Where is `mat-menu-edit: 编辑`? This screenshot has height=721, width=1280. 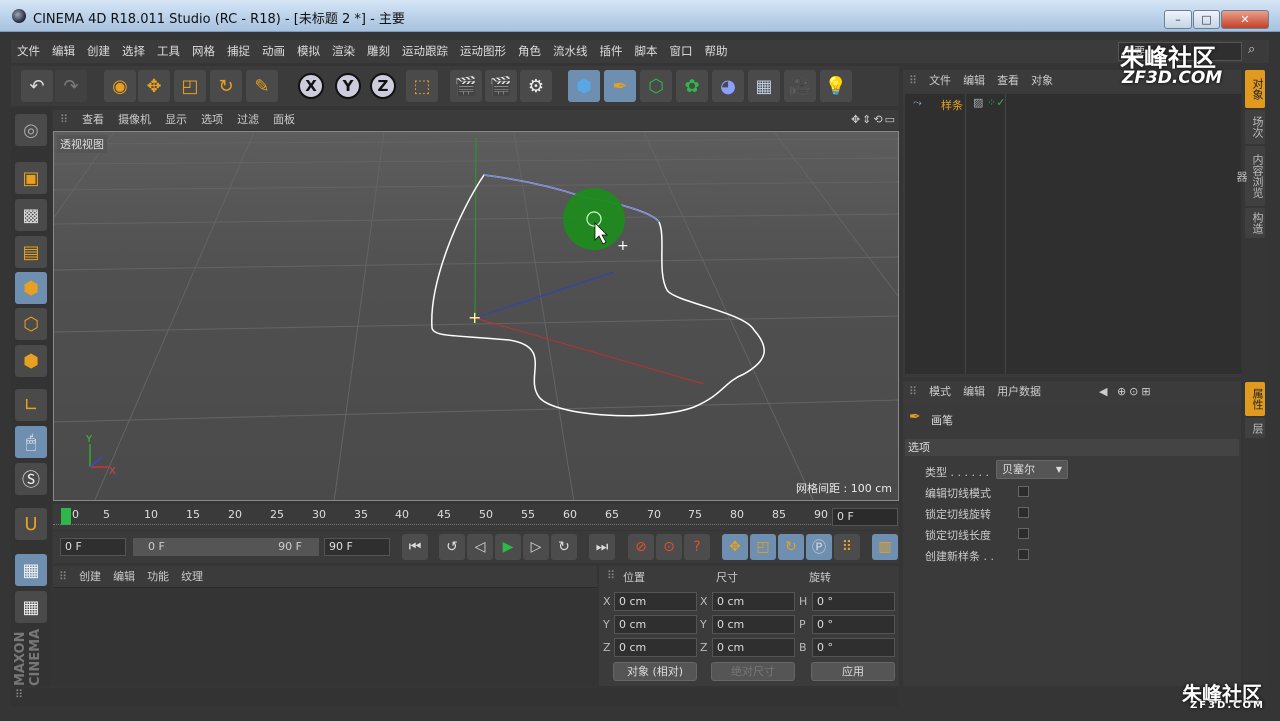
mat-menu-edit: 编辑 is located at coordinates (124, 577).